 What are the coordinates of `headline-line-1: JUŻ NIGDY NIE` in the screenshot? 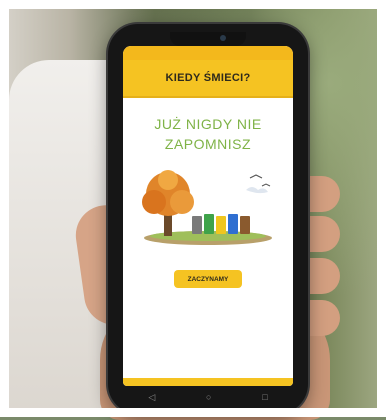 It's located at (208, 124).